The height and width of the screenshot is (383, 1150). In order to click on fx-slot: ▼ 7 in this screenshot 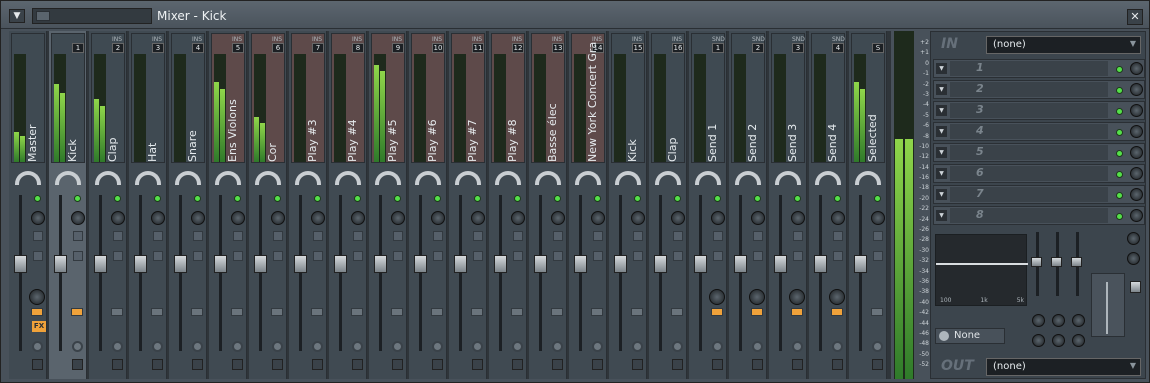, I will do `click(1039, 194)`.